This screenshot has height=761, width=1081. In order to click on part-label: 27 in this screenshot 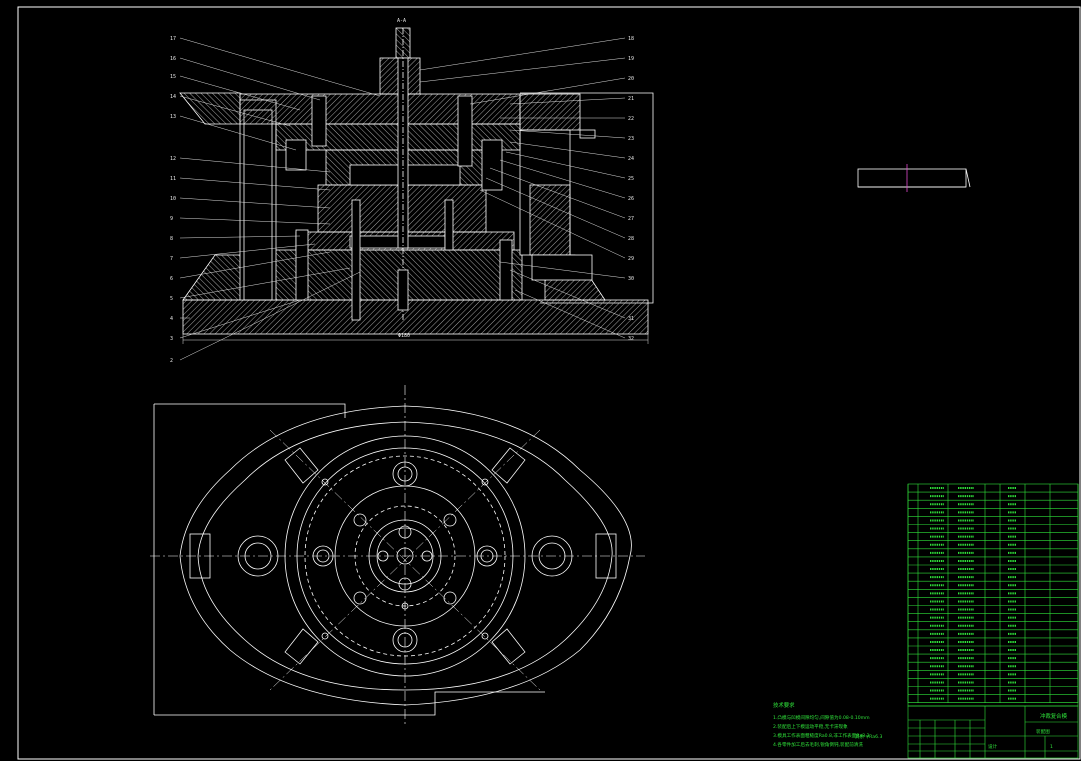, I will do `click(631, 219)`.